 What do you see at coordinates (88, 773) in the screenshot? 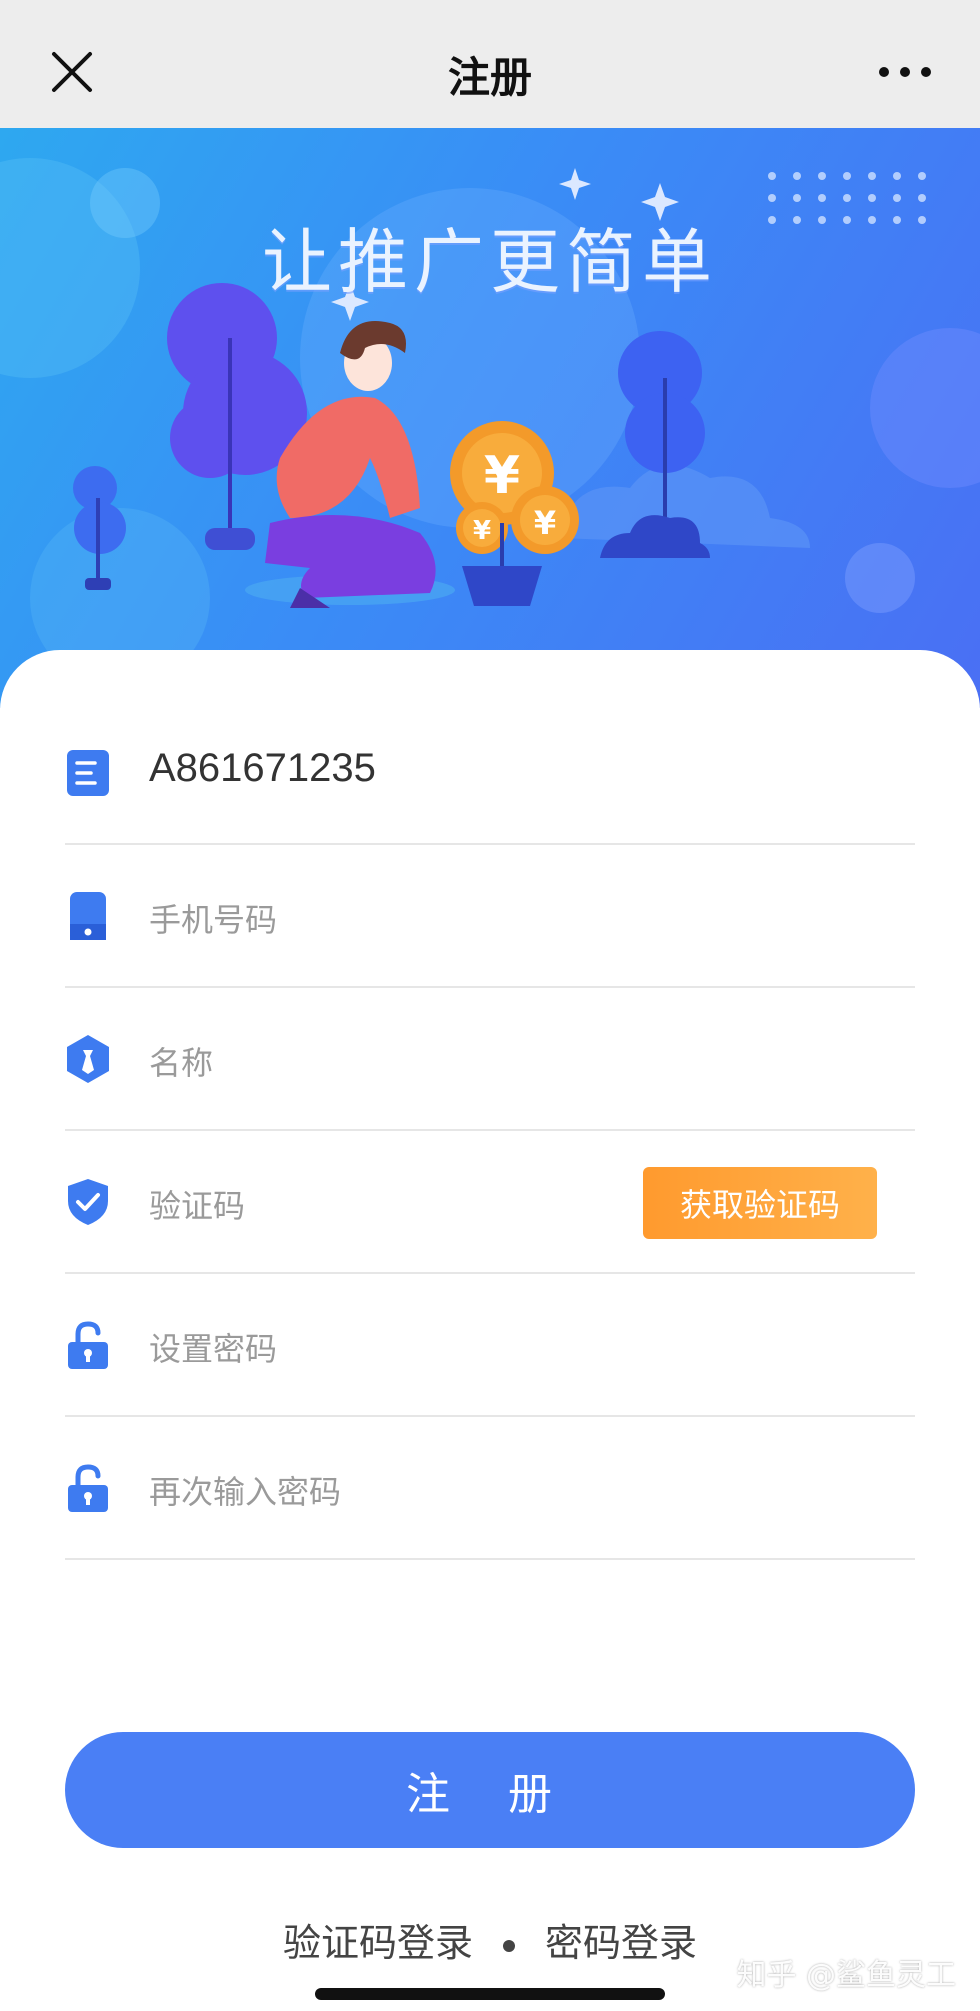
I see `document-icon` at bounding box center [88, 773].